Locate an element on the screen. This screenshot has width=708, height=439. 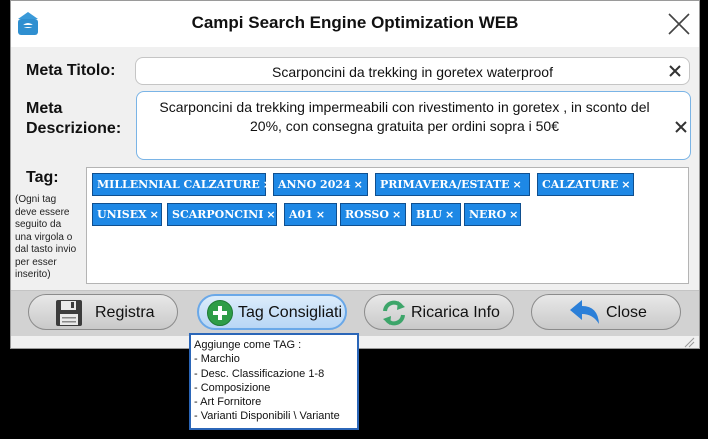
tag-label: NERO is located at coordinates (488, 214).